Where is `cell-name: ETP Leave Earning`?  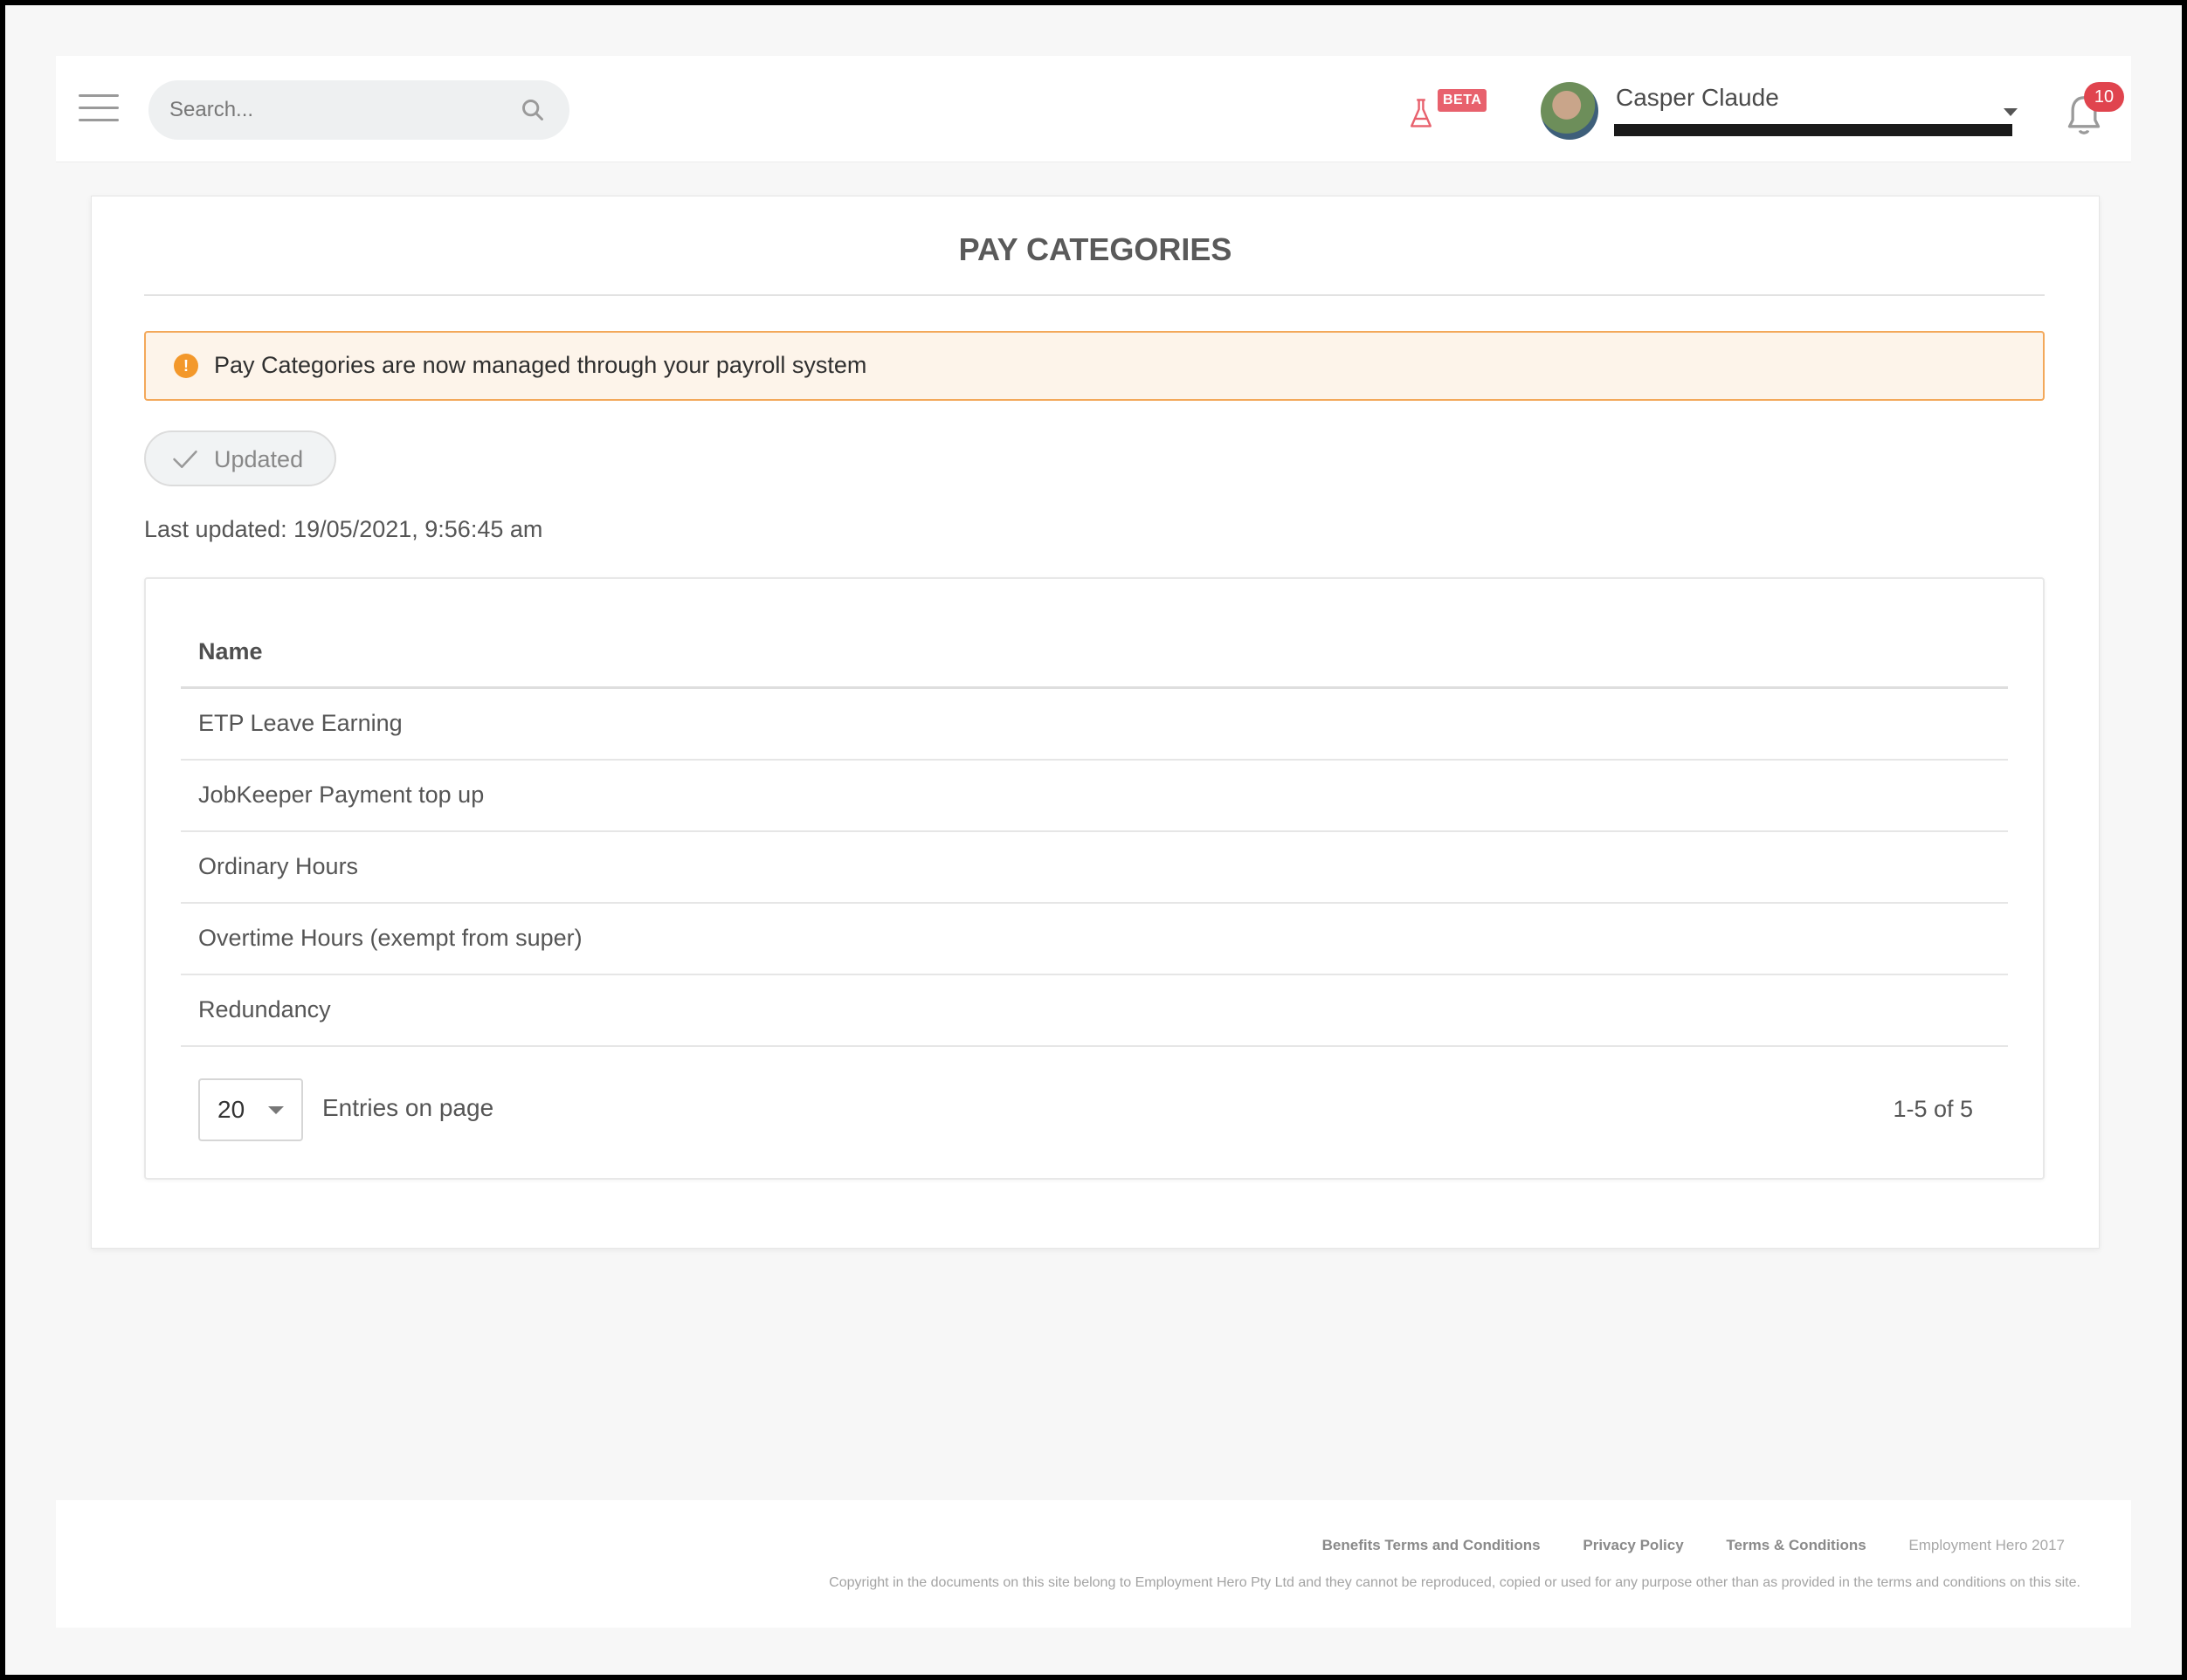
cell-name: ETP Leave Earning is located at coordinates (300, 723).